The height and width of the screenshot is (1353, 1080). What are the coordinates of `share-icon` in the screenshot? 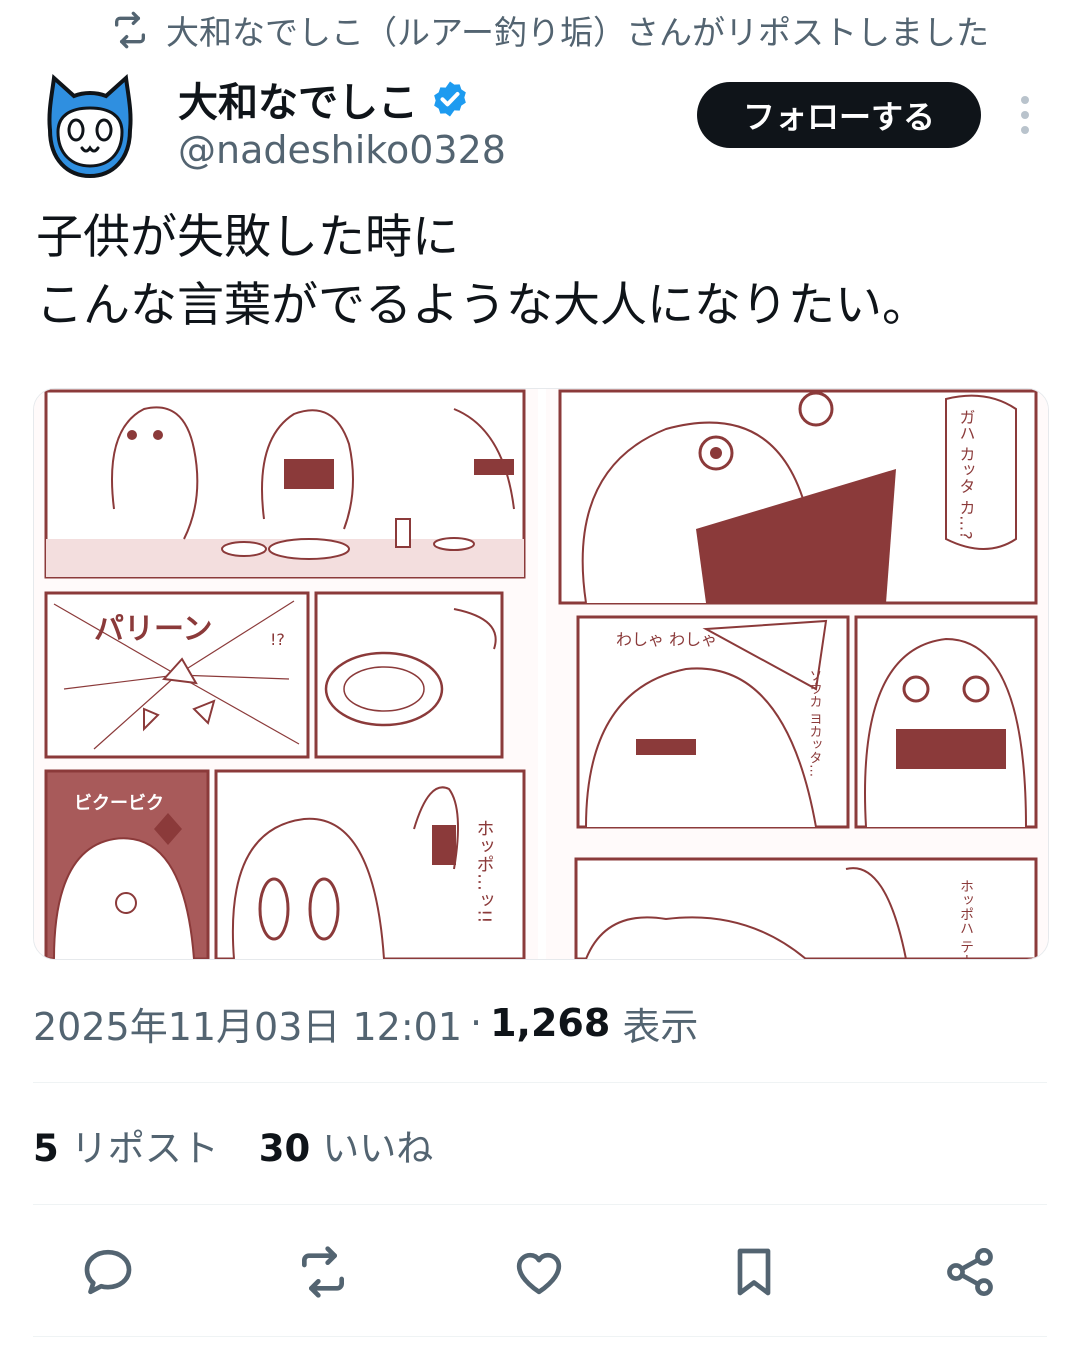 It's located at (970, 1272).